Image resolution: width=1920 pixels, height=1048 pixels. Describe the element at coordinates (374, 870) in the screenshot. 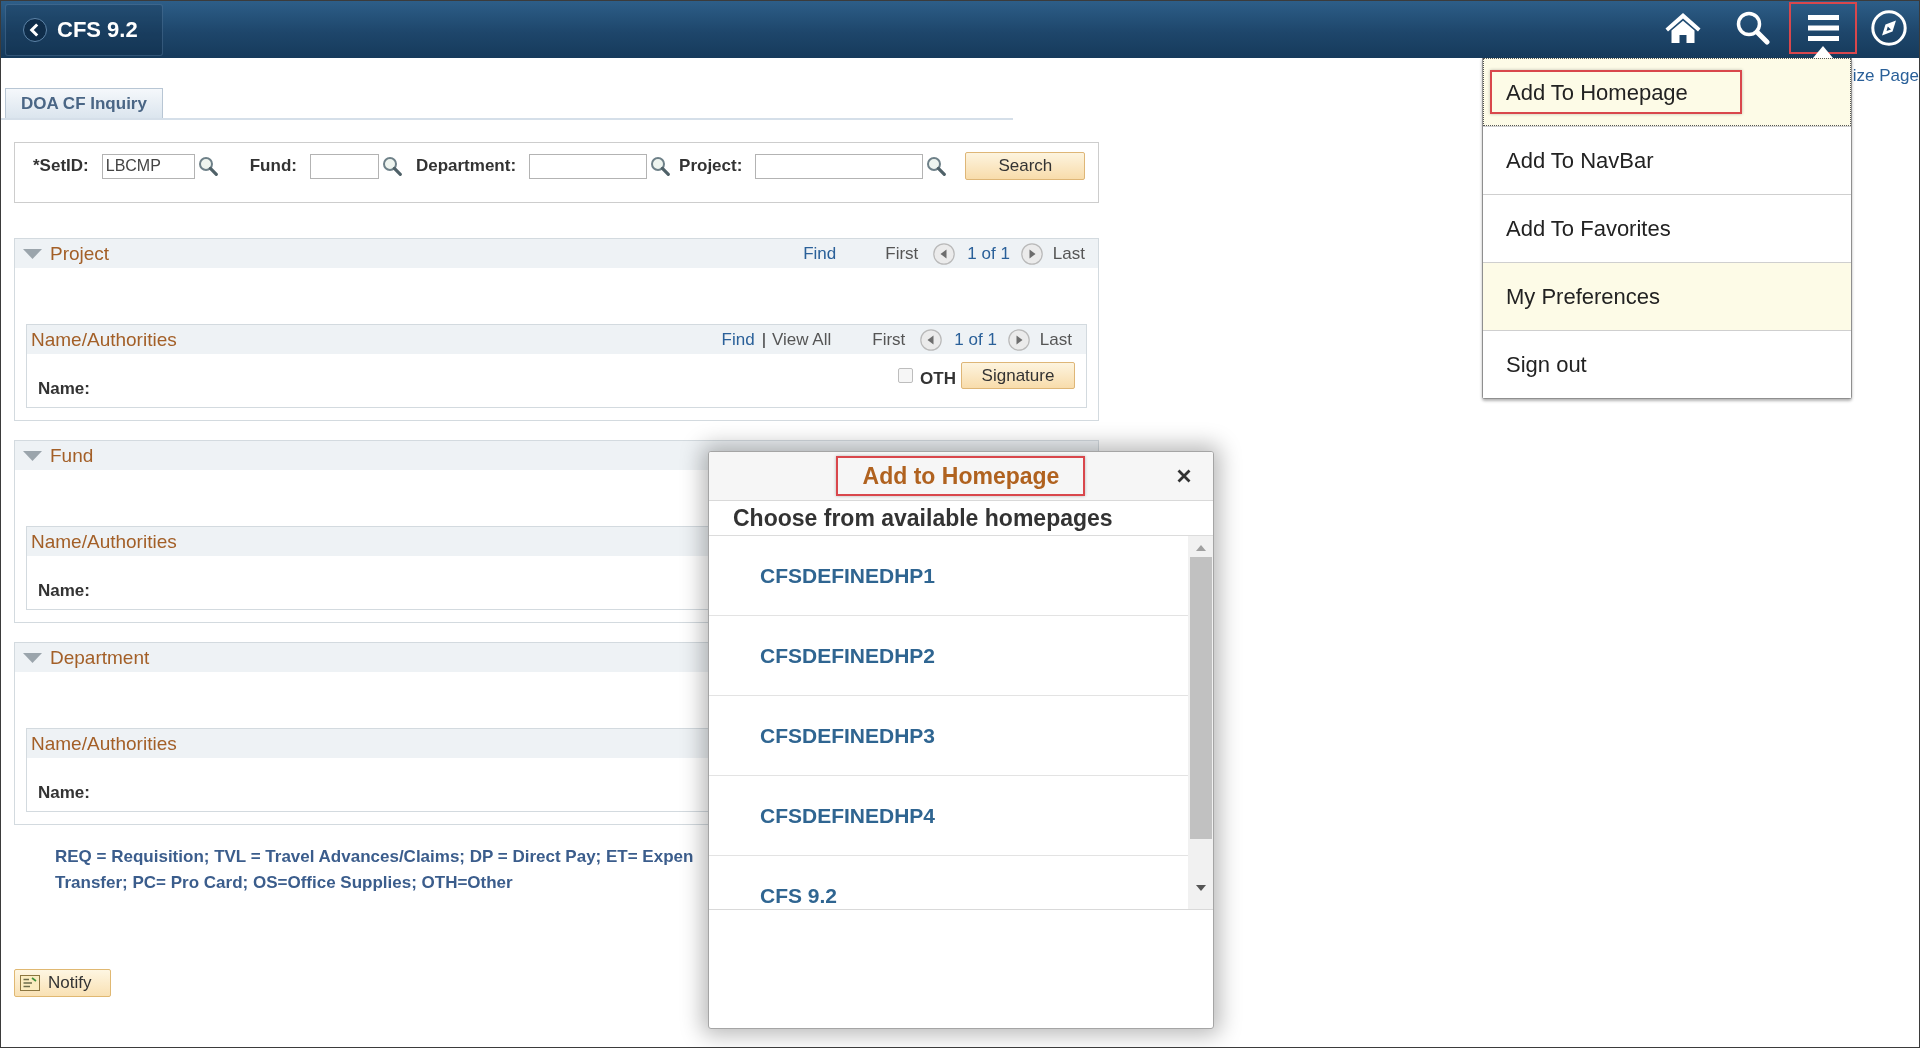

I see `legend-text: REQ = Requisition; TVL = Travel Advances/Claims; DP = Direct Pay; ET= Expen Transfer; PC= Pro Card; OS=Office Supplies; OTH=Other` at that location.